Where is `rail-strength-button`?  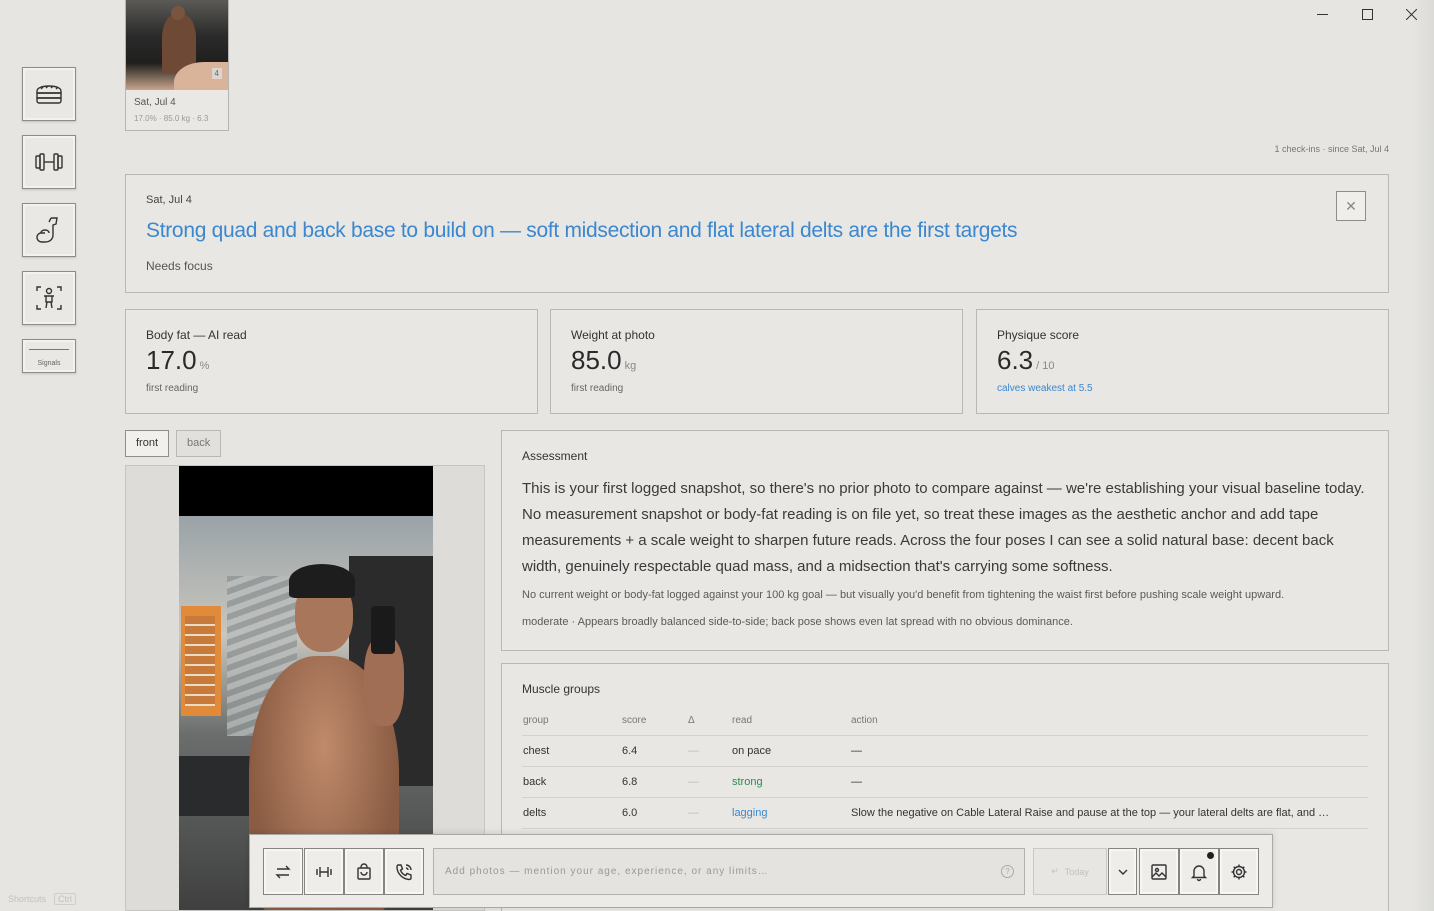
rail-strength-button is located at coordinates (49, 230).